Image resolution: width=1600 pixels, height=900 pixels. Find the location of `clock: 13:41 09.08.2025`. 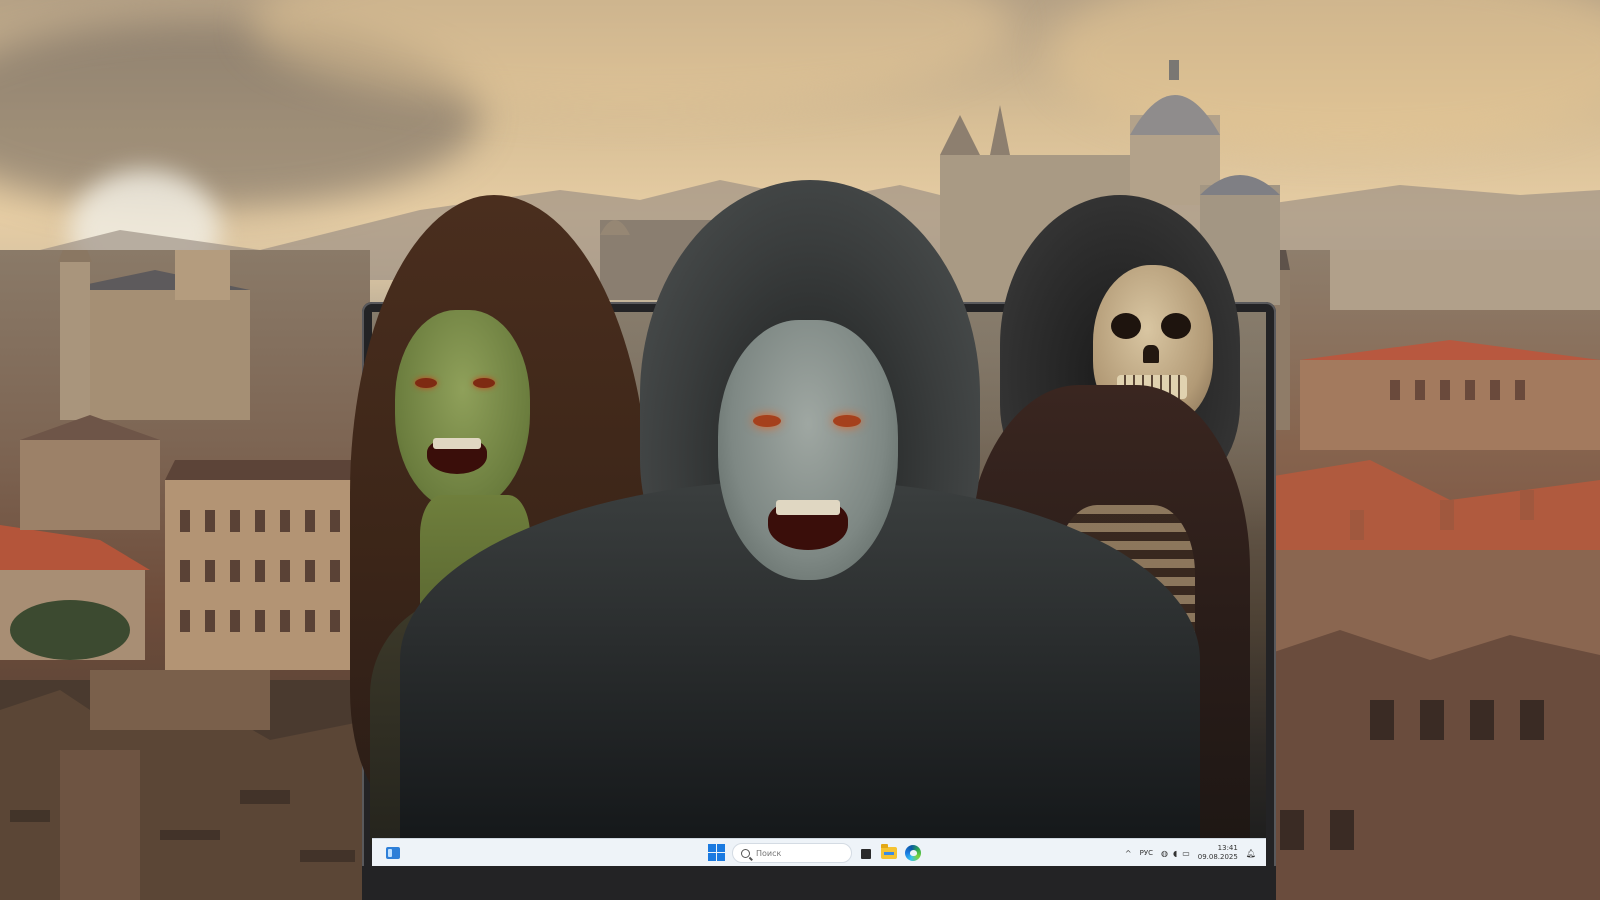

clock: 13:41 09.08.2025 is located at coordinates (1218, 853).